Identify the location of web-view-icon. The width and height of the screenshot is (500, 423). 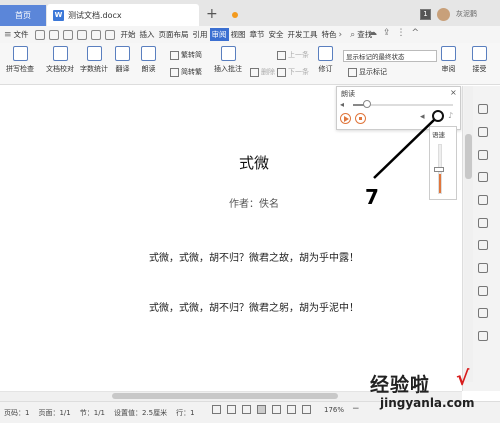
(276, 409).